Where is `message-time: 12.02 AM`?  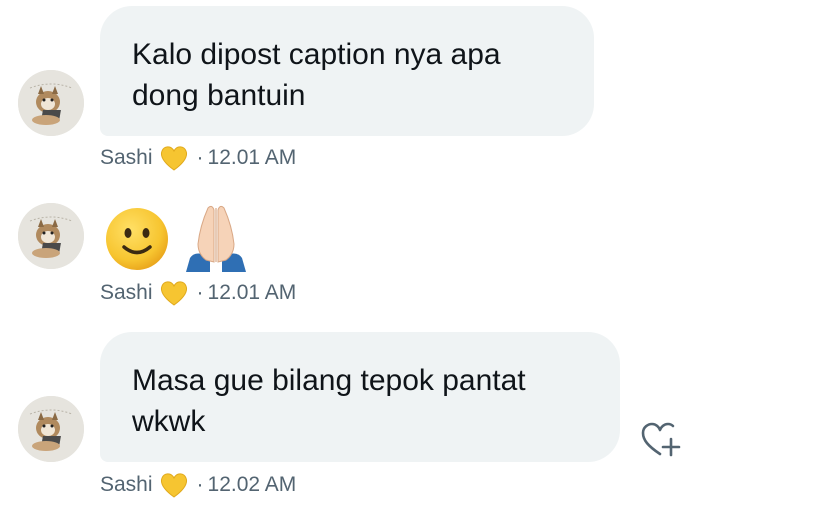 message-time: 12.02 AM is located at coordinates (252, 484).